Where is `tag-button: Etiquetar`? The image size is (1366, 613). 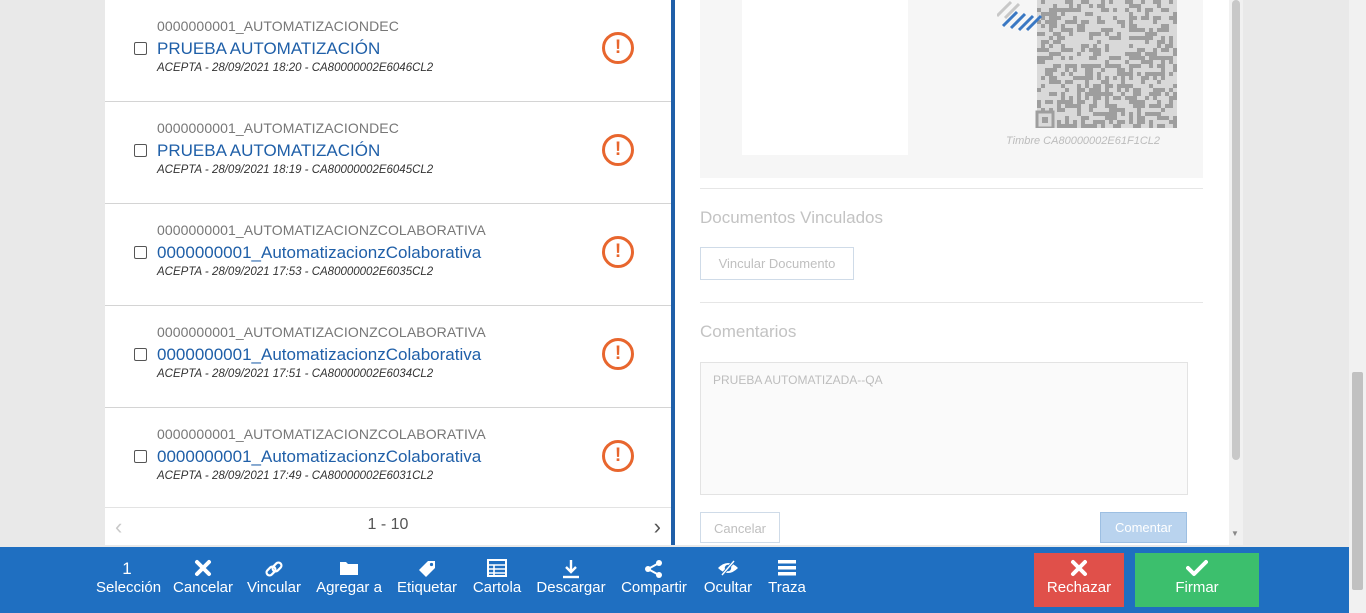 tag-button: Etiquetar is located at coordinates (427, 580).